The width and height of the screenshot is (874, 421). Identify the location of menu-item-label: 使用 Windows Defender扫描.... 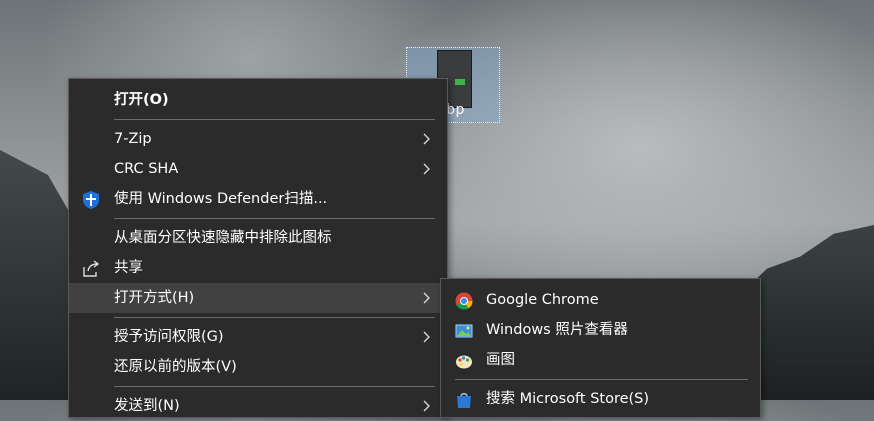
(221, 199).